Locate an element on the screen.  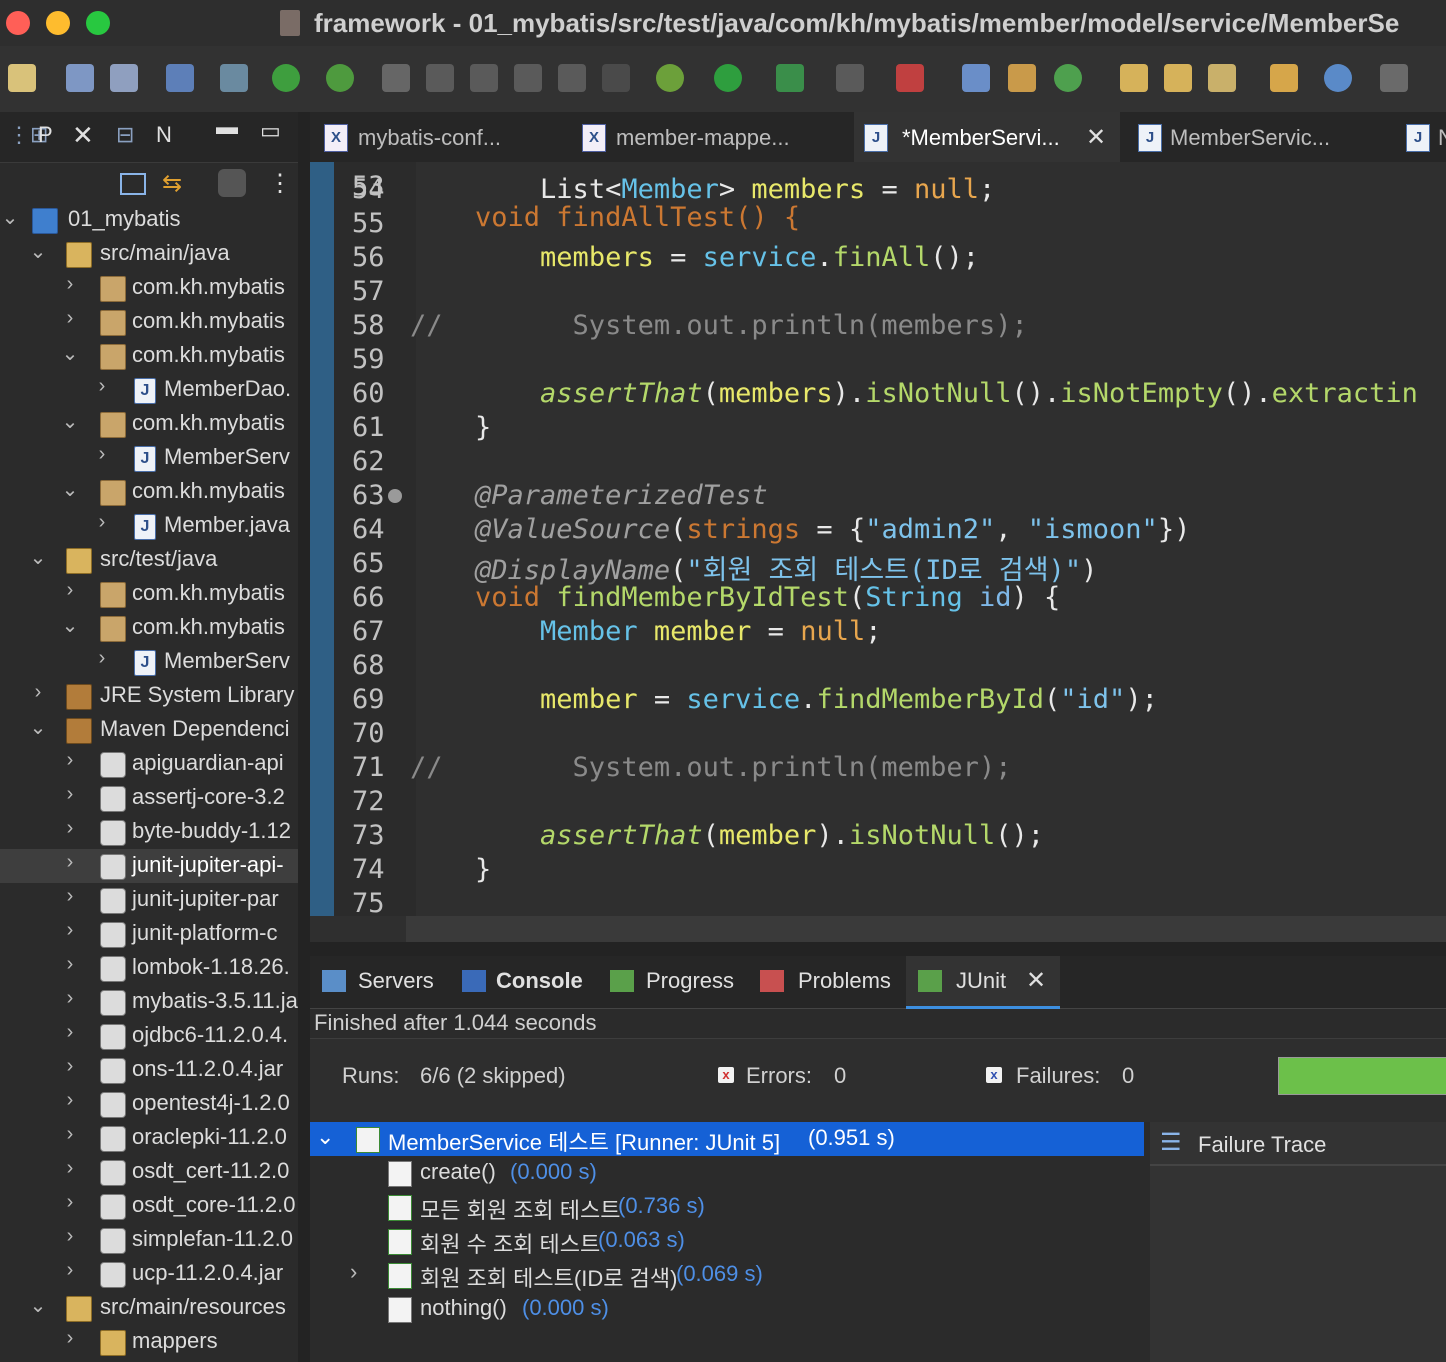
tree-item: › ucp-11.2.0.4.jar is located at coordinates (149, 1274).